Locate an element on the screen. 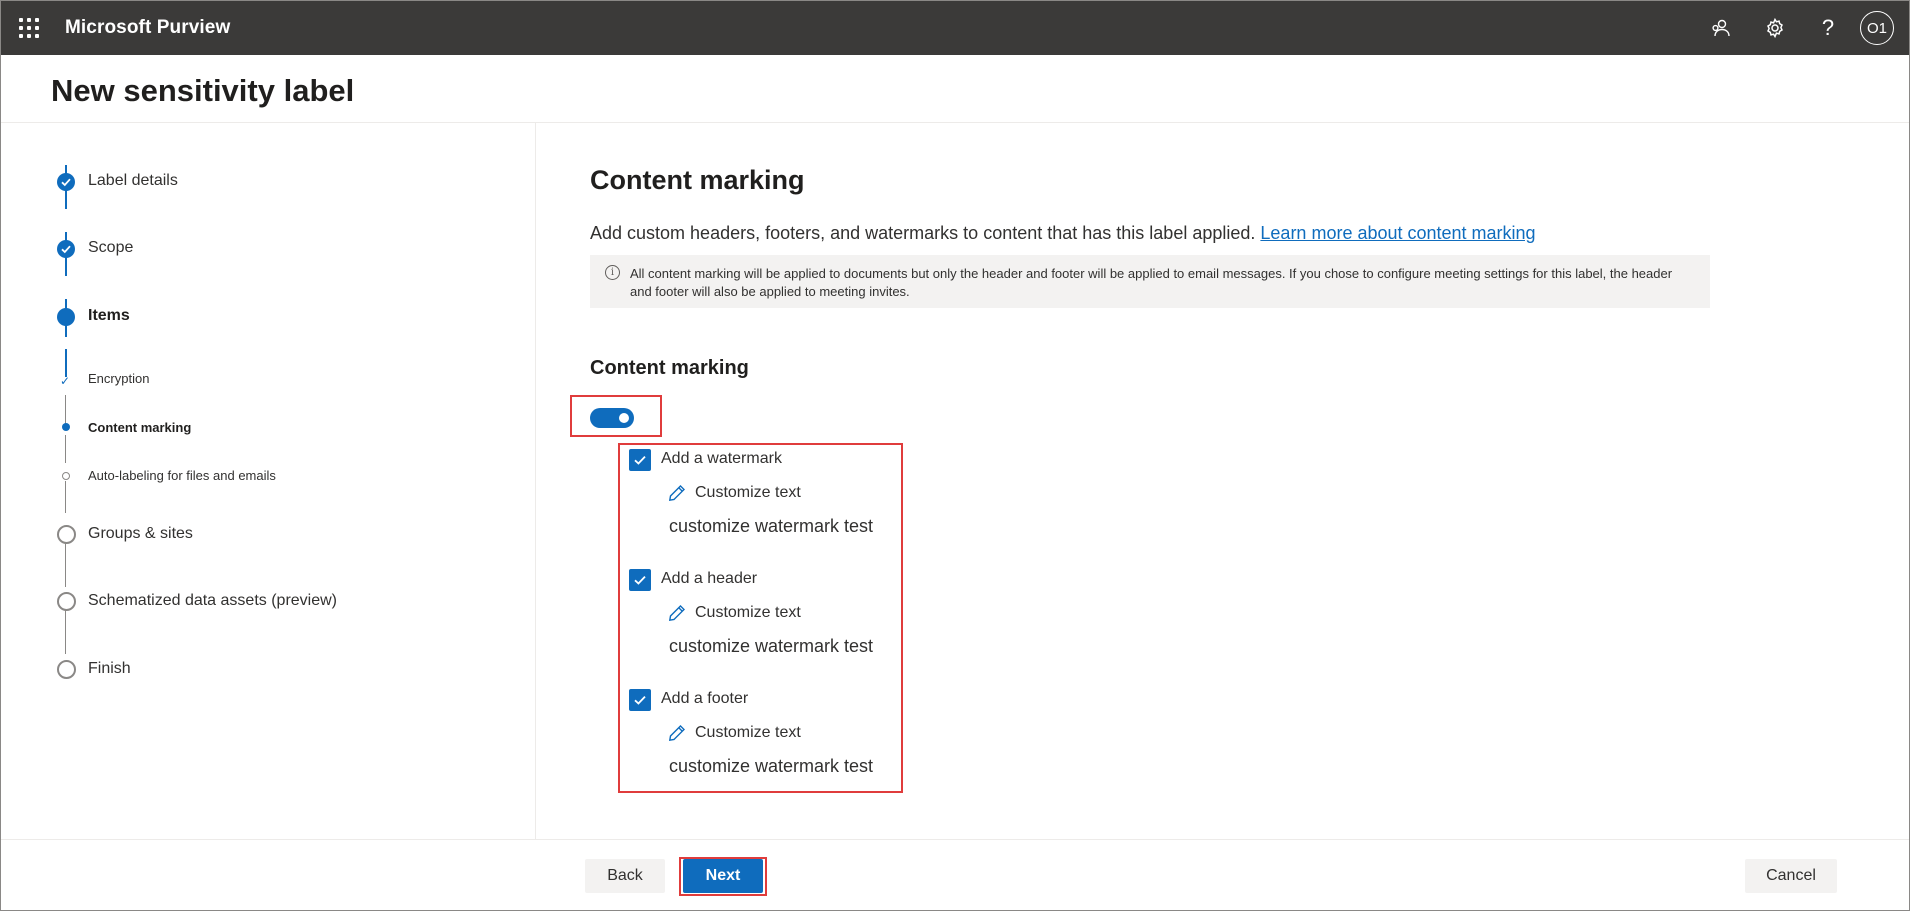  next-button: Next is located at coordinates (723, 876).